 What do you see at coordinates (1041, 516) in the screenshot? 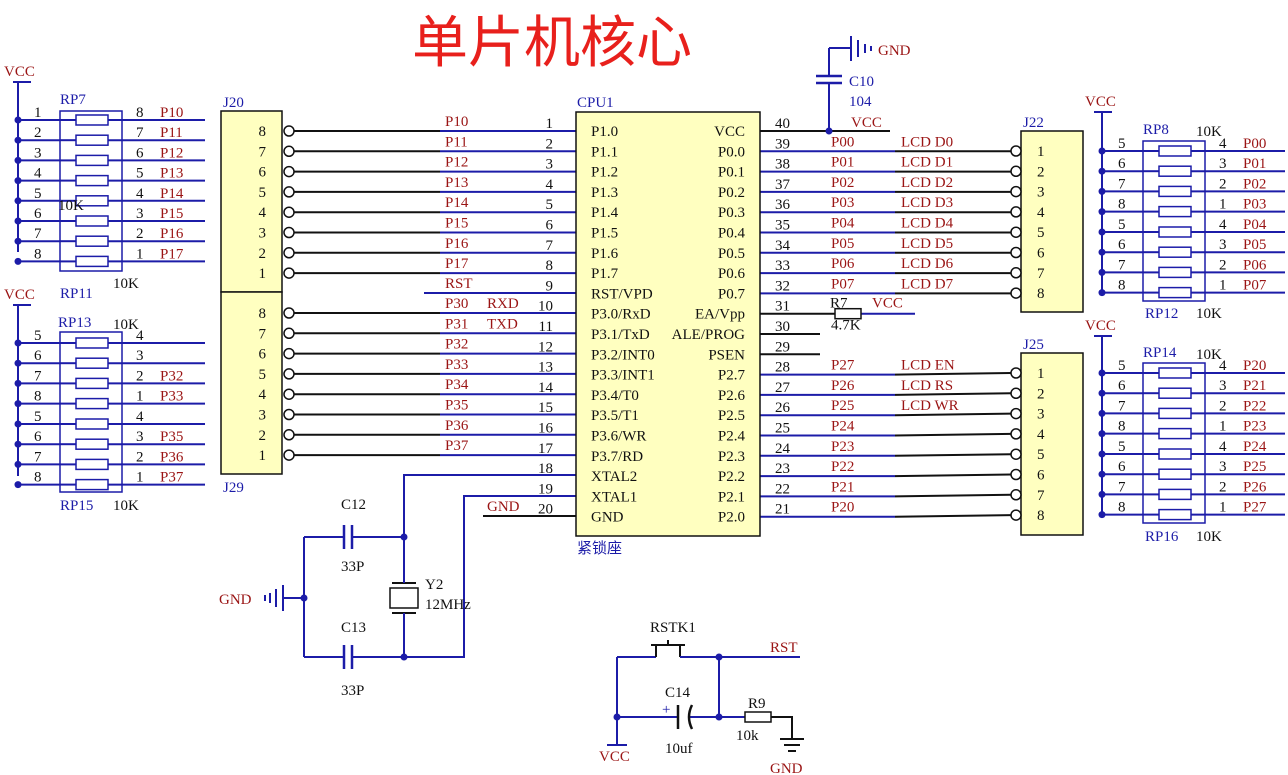
I see `j25-pin-number: 8` at bounding box center [1041, 516].